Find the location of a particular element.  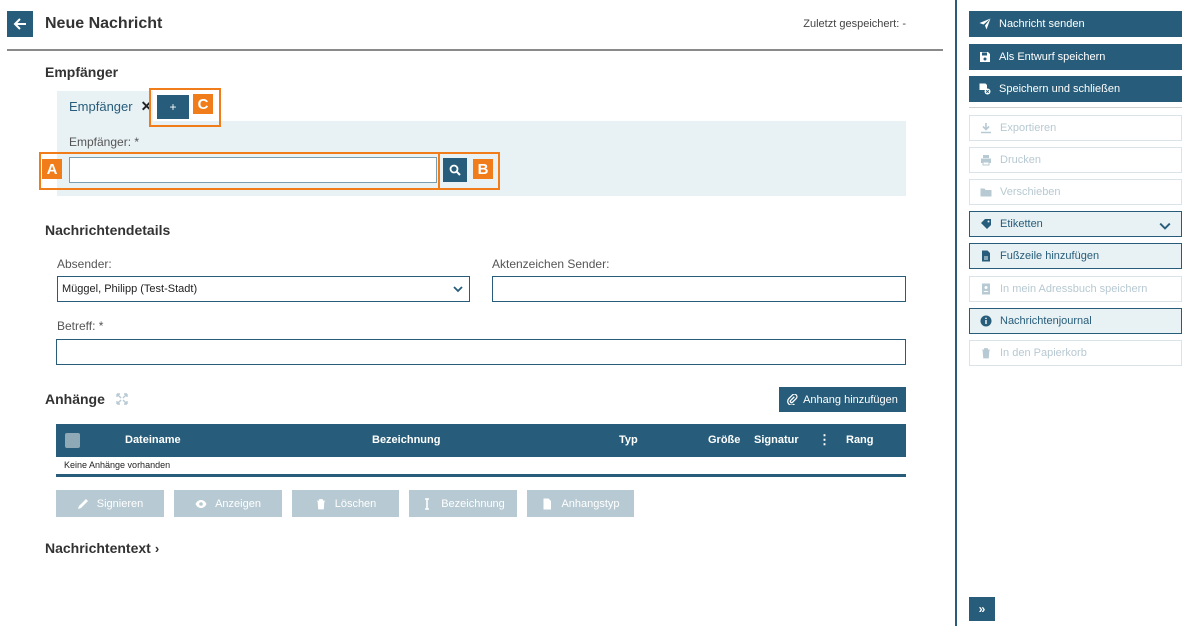

download-icon is located at coordinates (986, 128).